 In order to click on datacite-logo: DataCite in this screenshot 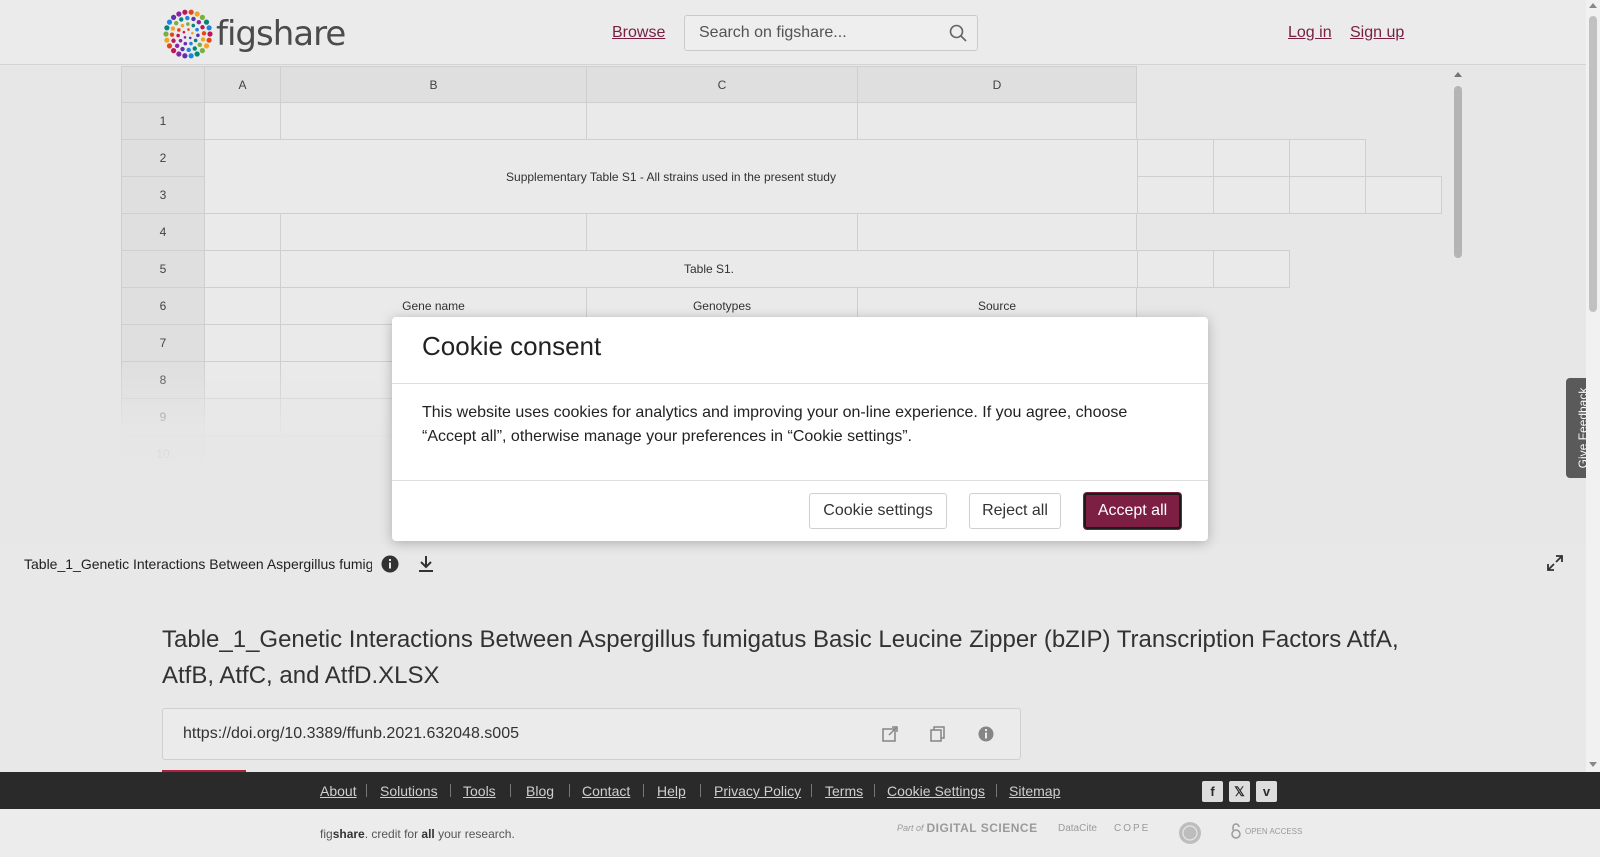, I will do `click(1077, 828)`.